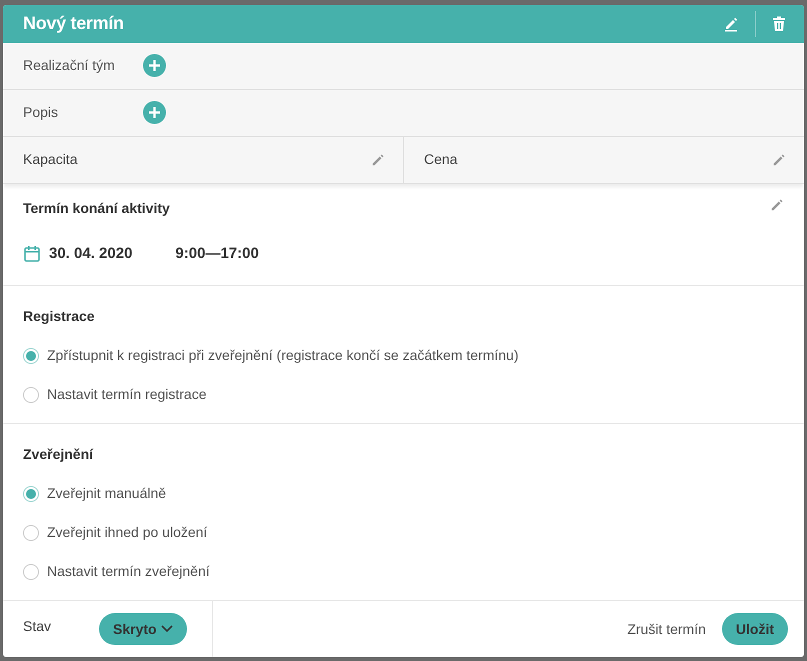  Describe the element at coordinates (106, 494) in the screenshot. I see `option-label: Zveřejnit manuálně` at that location.